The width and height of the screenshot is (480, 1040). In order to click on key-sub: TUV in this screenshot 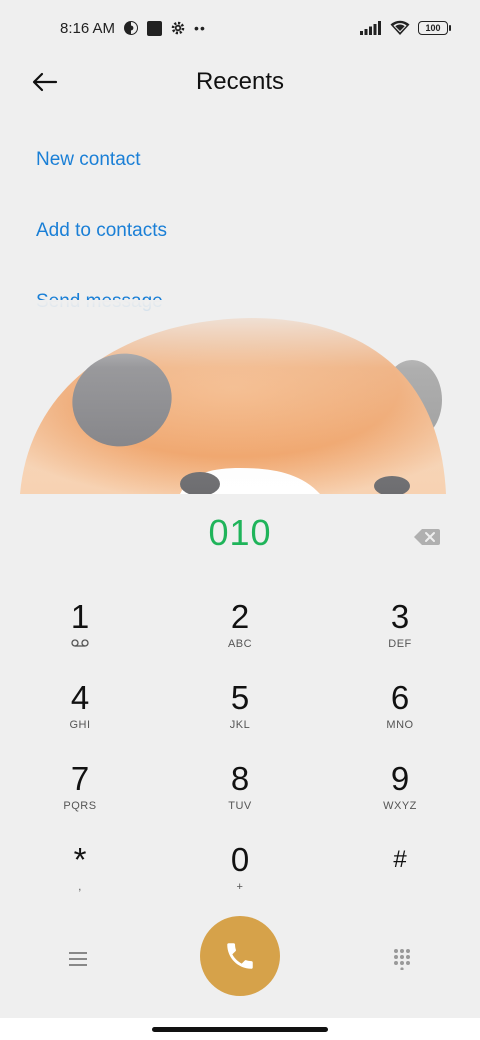, I will do `click(240, 806)`.